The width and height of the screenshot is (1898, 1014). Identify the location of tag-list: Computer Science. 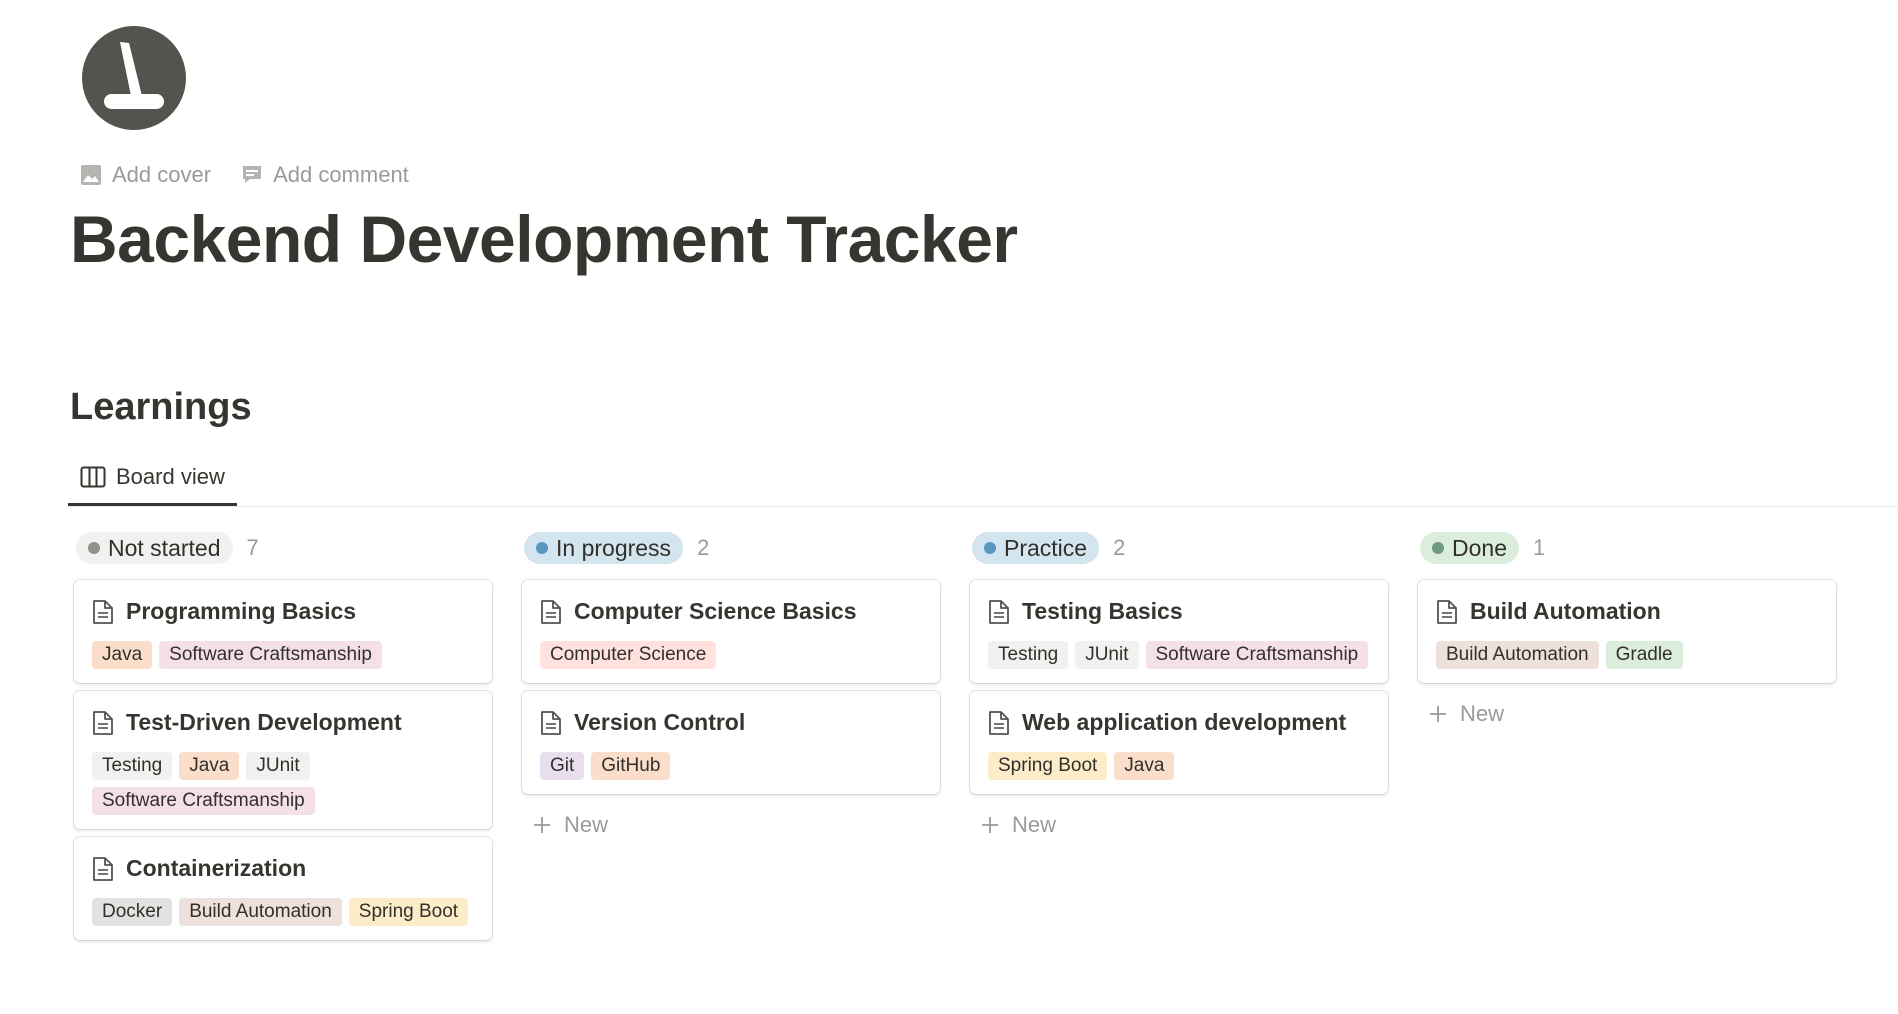
(731, 655).